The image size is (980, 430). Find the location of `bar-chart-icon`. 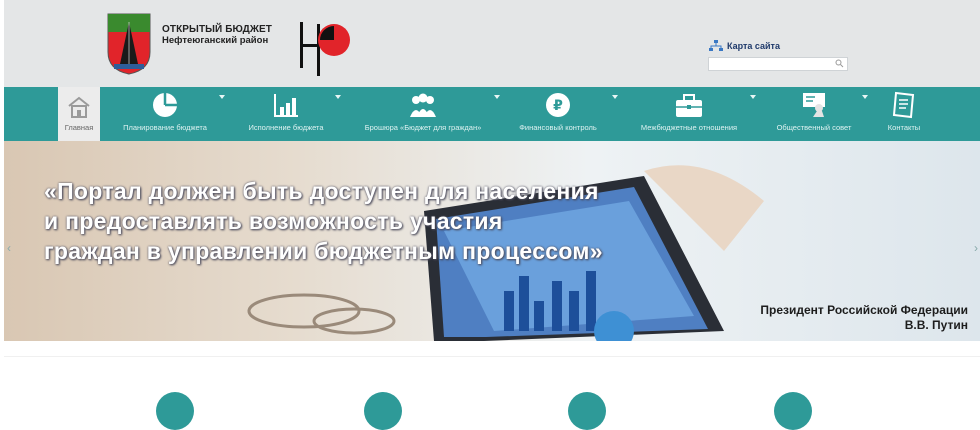

bar-chart-icon is located at coordinates (286, 105).